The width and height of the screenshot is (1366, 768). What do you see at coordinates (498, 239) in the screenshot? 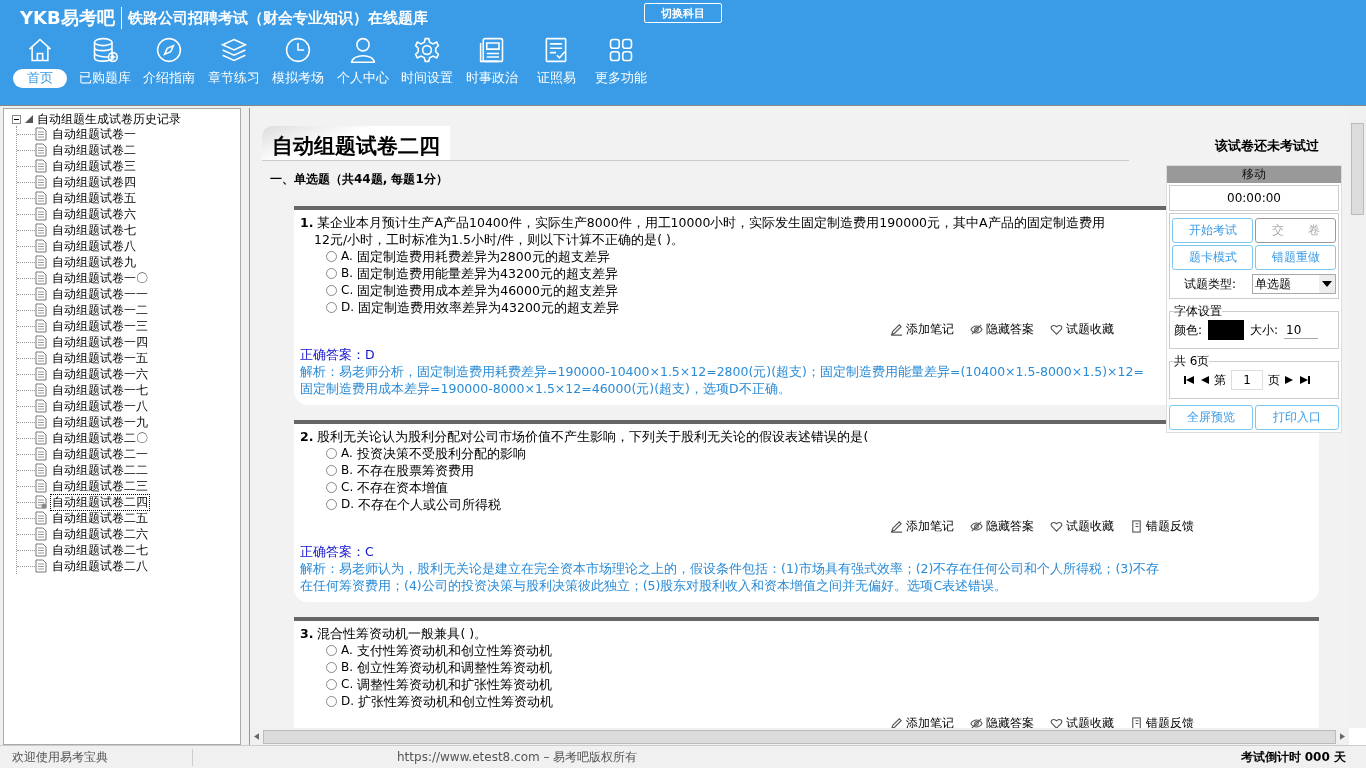
I see `question-text: 12元/小时，工时标准为1.5小时/件，则以下计算不正确的是( )。` at bounding box center [498, 239].